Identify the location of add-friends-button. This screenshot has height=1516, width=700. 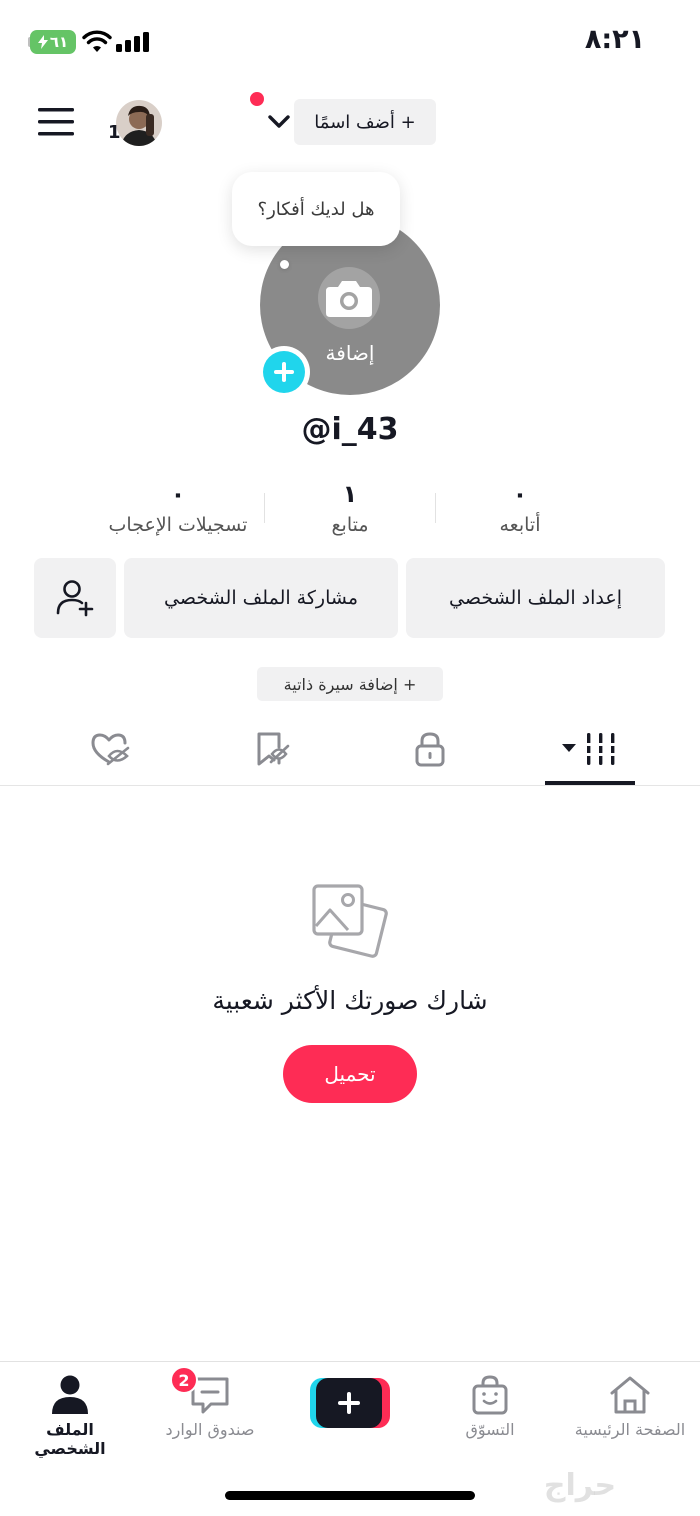
(75, 598).